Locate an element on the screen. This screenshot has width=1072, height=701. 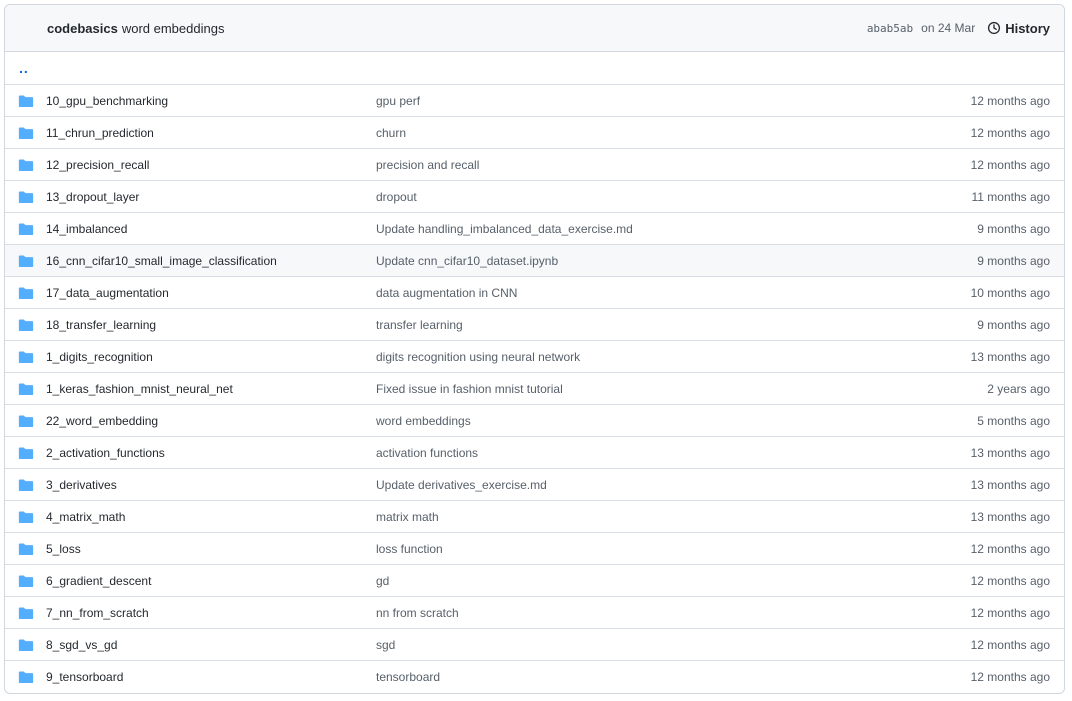
history-button: History is located at coordinates (1018, 28).